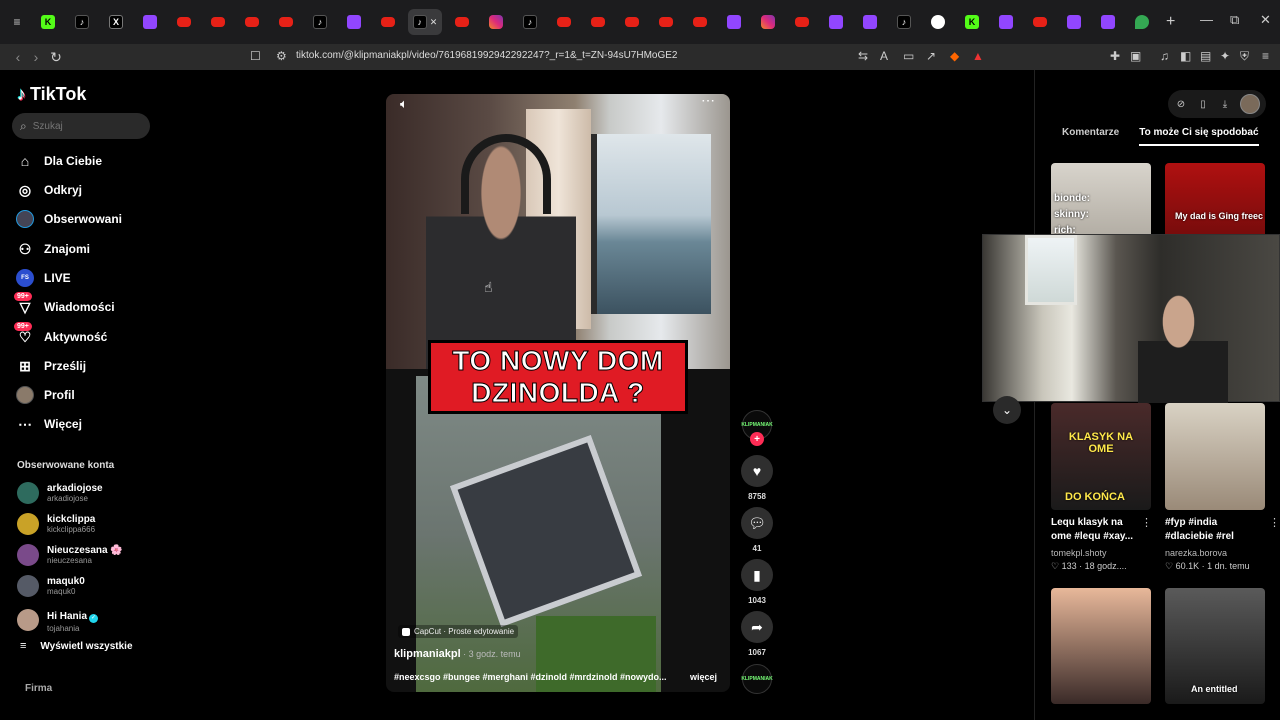 The image size is (1280, 720). What do you see at coordinates (1101, 456) in the screenshot?
I see `video-card: KLASYK NA OME DO KOŃCA` at bounding box center [1101, 456].